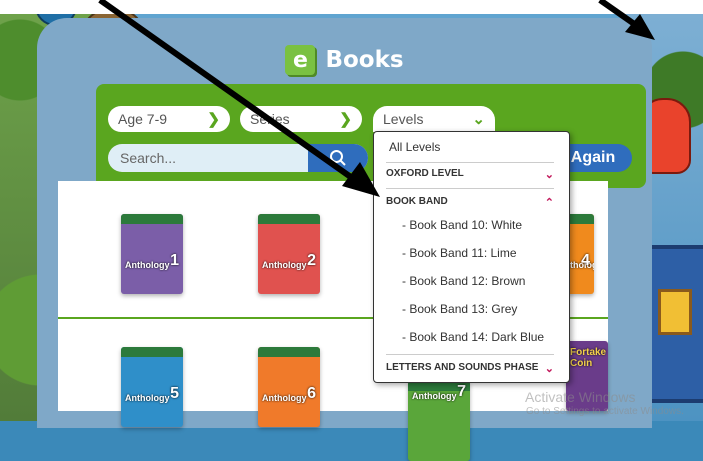 The height and width of the screenshot is (461, 703). What do you see at coordinates (361, 179) in the screenshot?
I see `annotation-arrowhead-icon` at bounding box center [361, 179].